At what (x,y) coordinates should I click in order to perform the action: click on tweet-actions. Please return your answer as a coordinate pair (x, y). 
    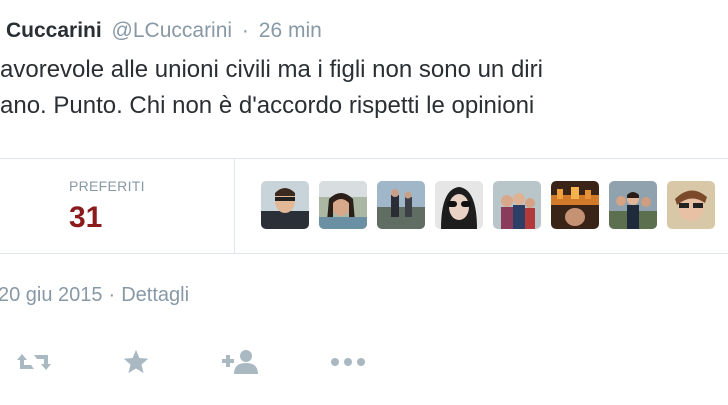
    Looking at the image, I should click on (364, 362).